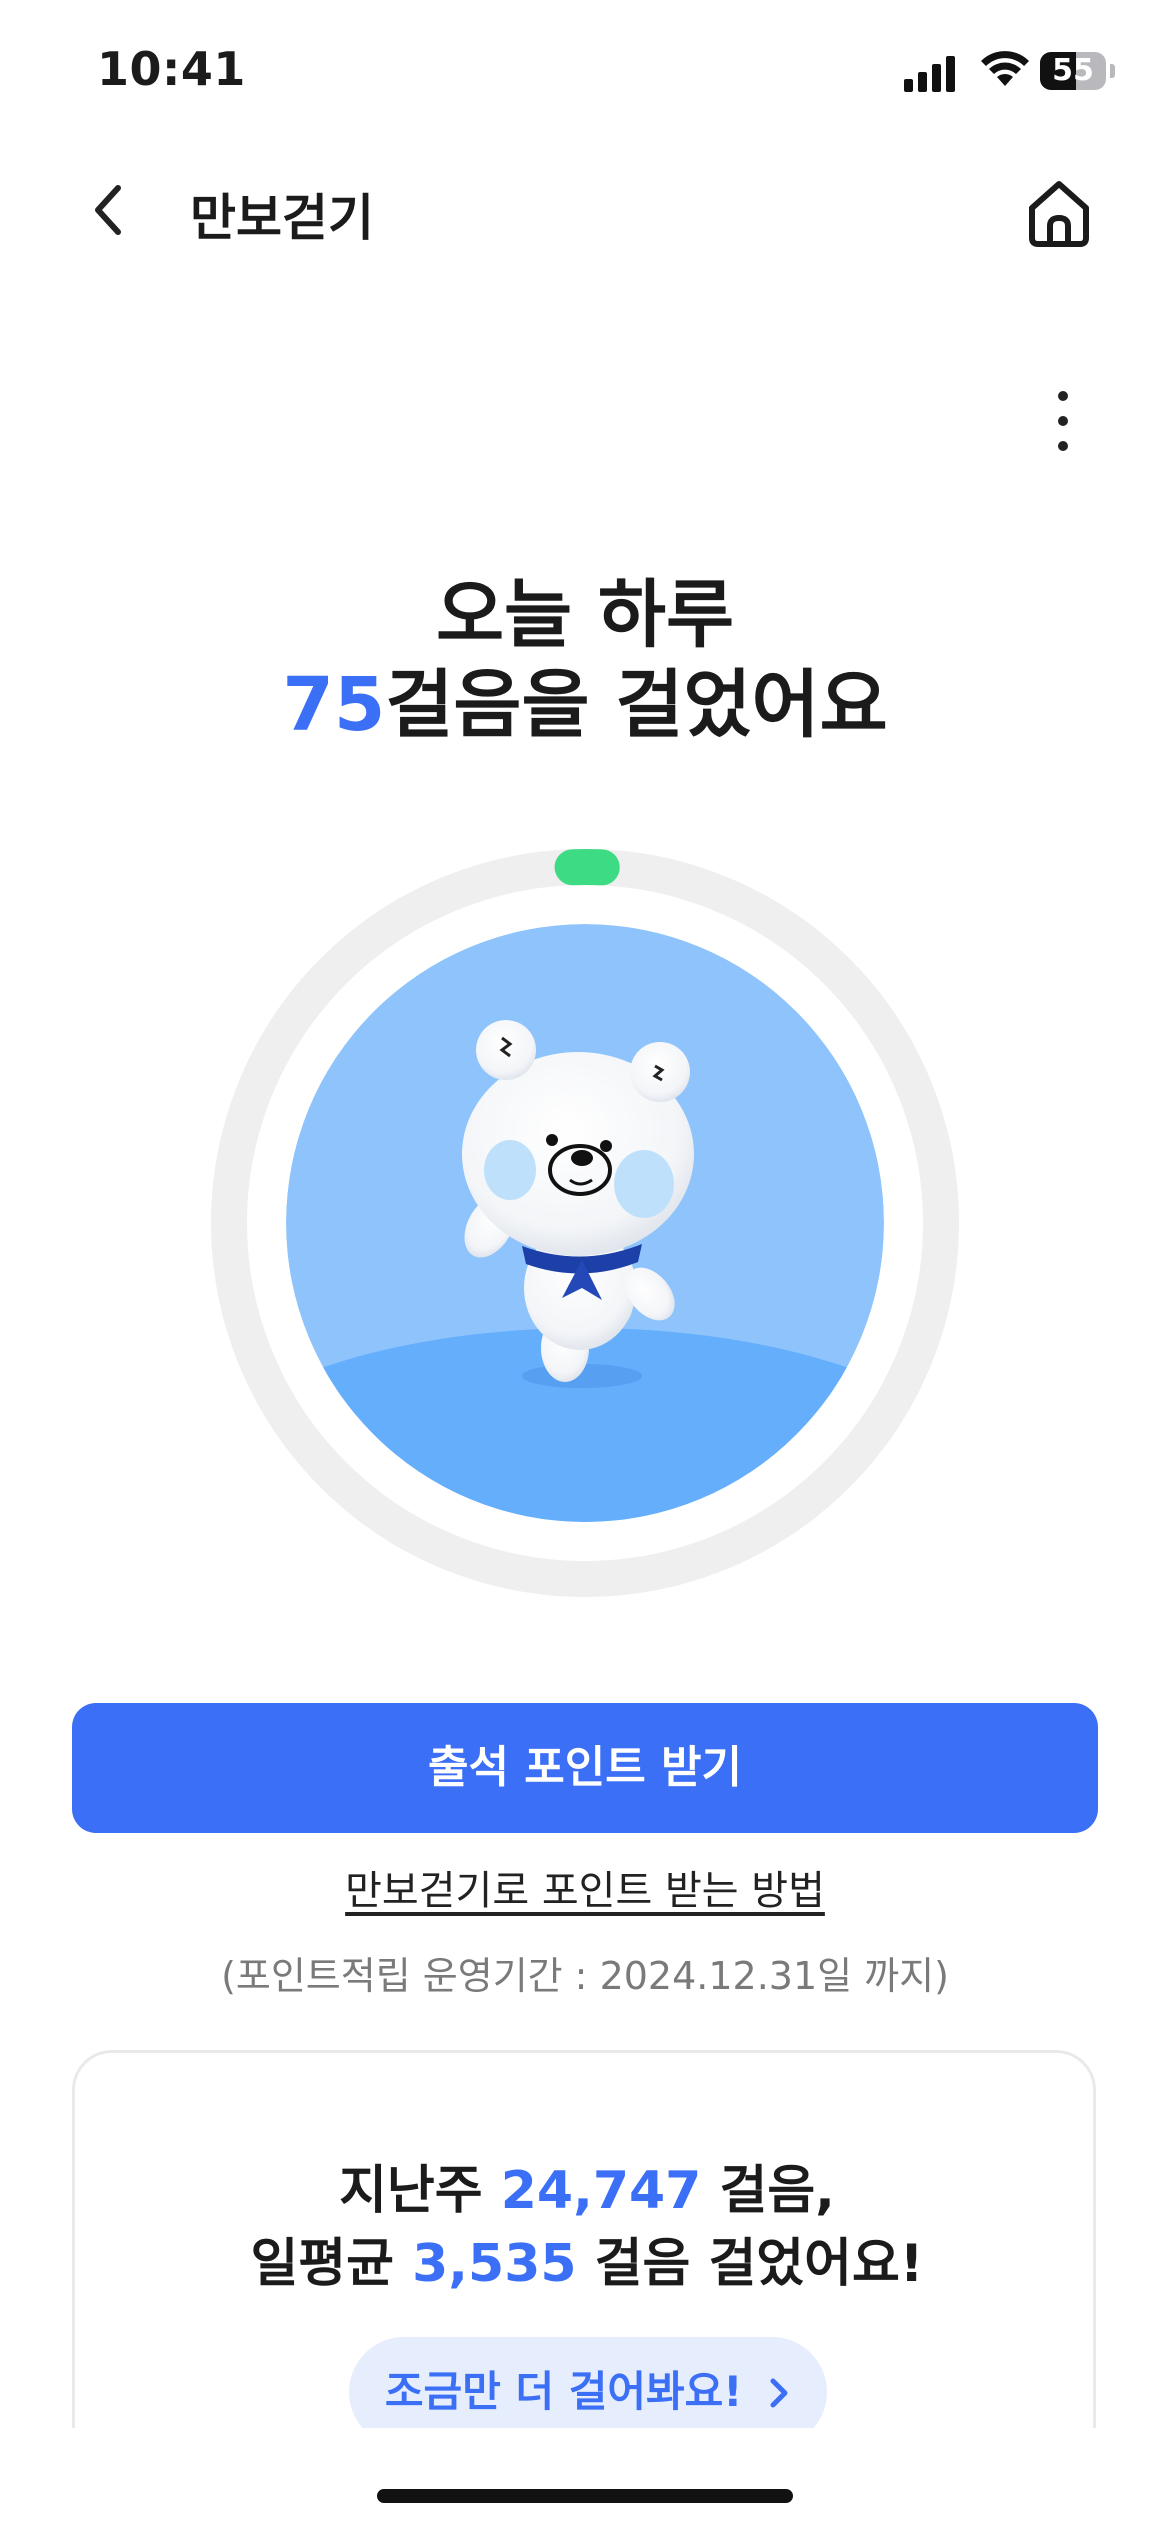 This screenshot has width=1170, height=2532. I want to click on daily-average-line: 일평균 3,535 걸음 걸었어요!, so click(587, 2258).